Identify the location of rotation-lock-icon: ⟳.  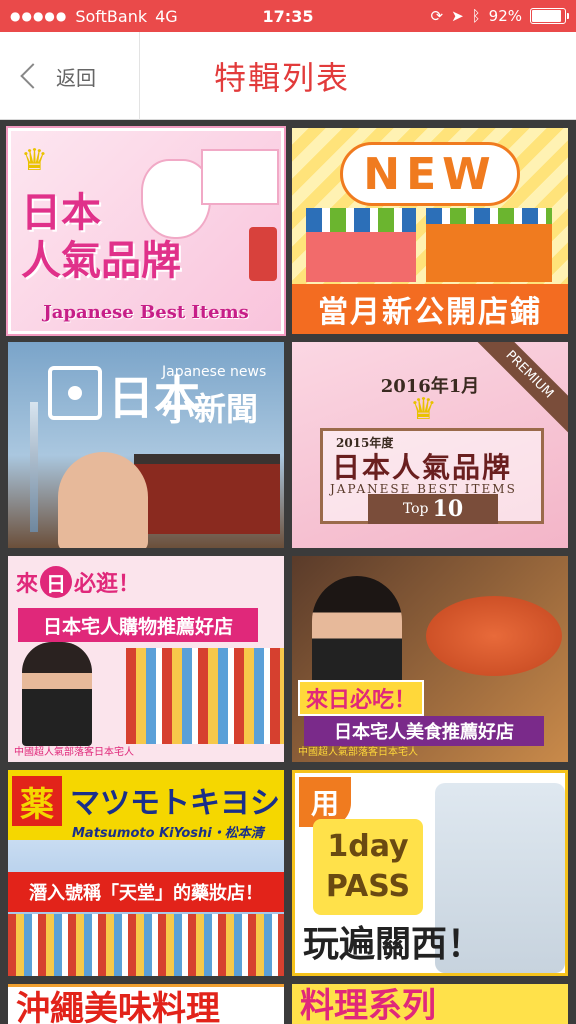
(437, 16).